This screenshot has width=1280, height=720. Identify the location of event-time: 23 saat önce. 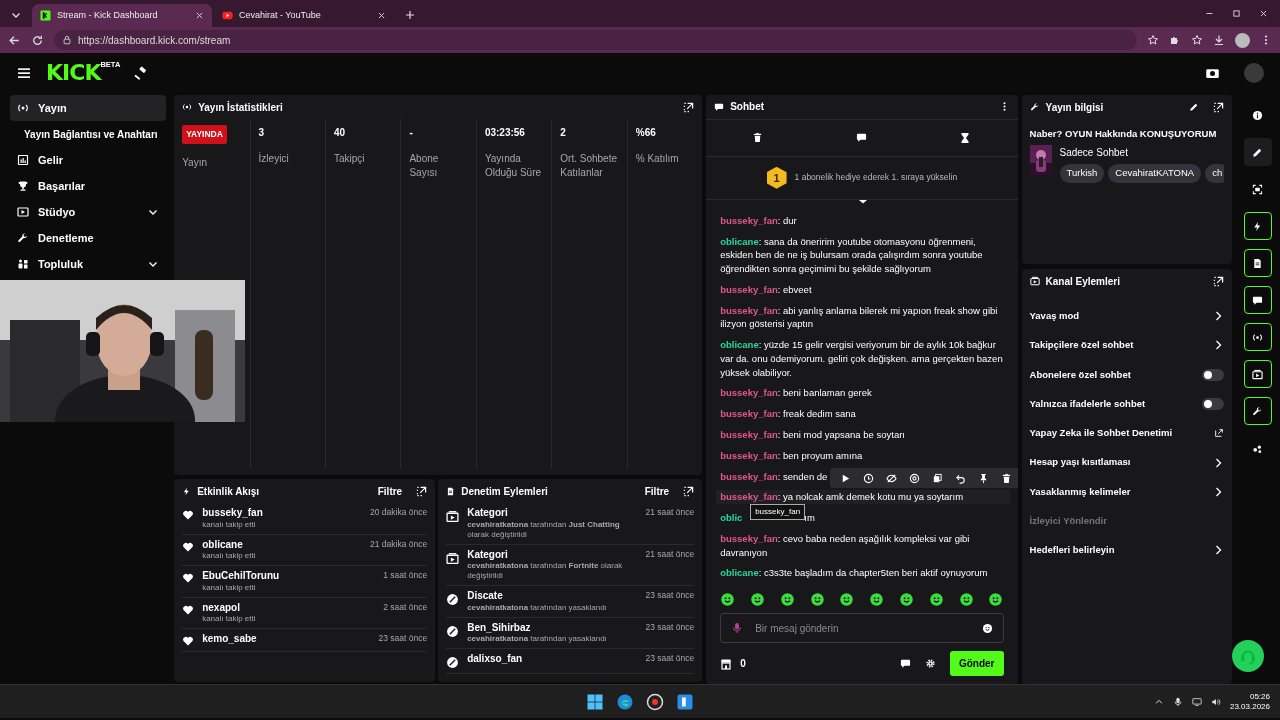
(403, 639).